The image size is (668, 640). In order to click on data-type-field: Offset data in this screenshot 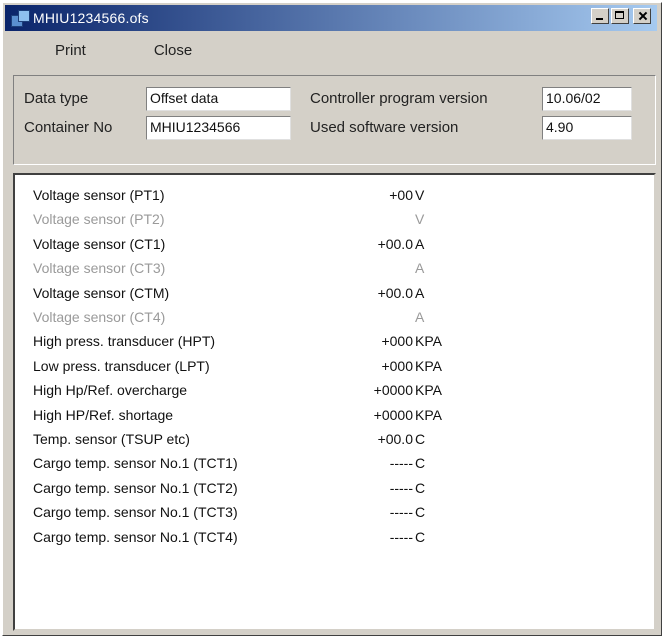, I will do `click(218, 99)`.